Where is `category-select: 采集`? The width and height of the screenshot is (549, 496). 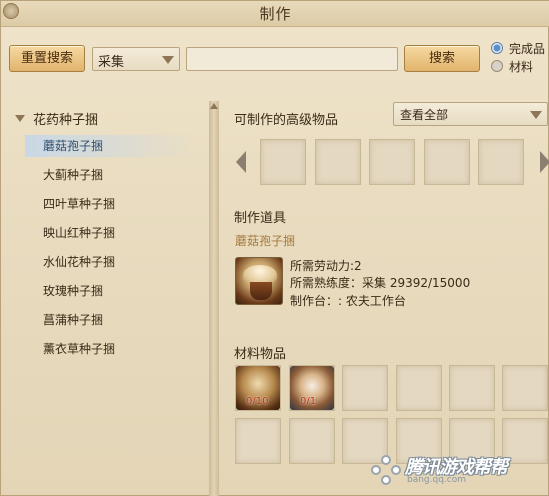
category-select: 采集 is located at coordinates (136, 59).